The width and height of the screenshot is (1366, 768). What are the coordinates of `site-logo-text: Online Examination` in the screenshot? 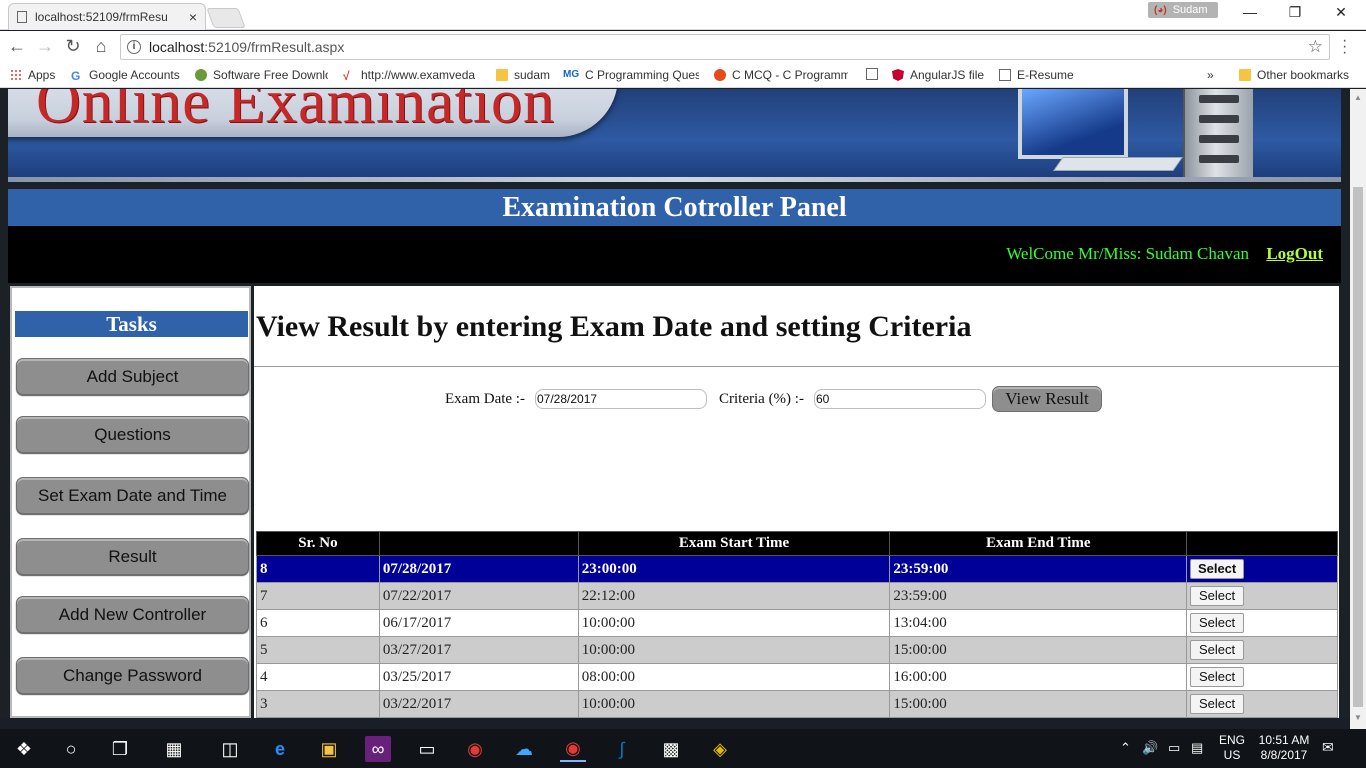 It's located at (296, 112).